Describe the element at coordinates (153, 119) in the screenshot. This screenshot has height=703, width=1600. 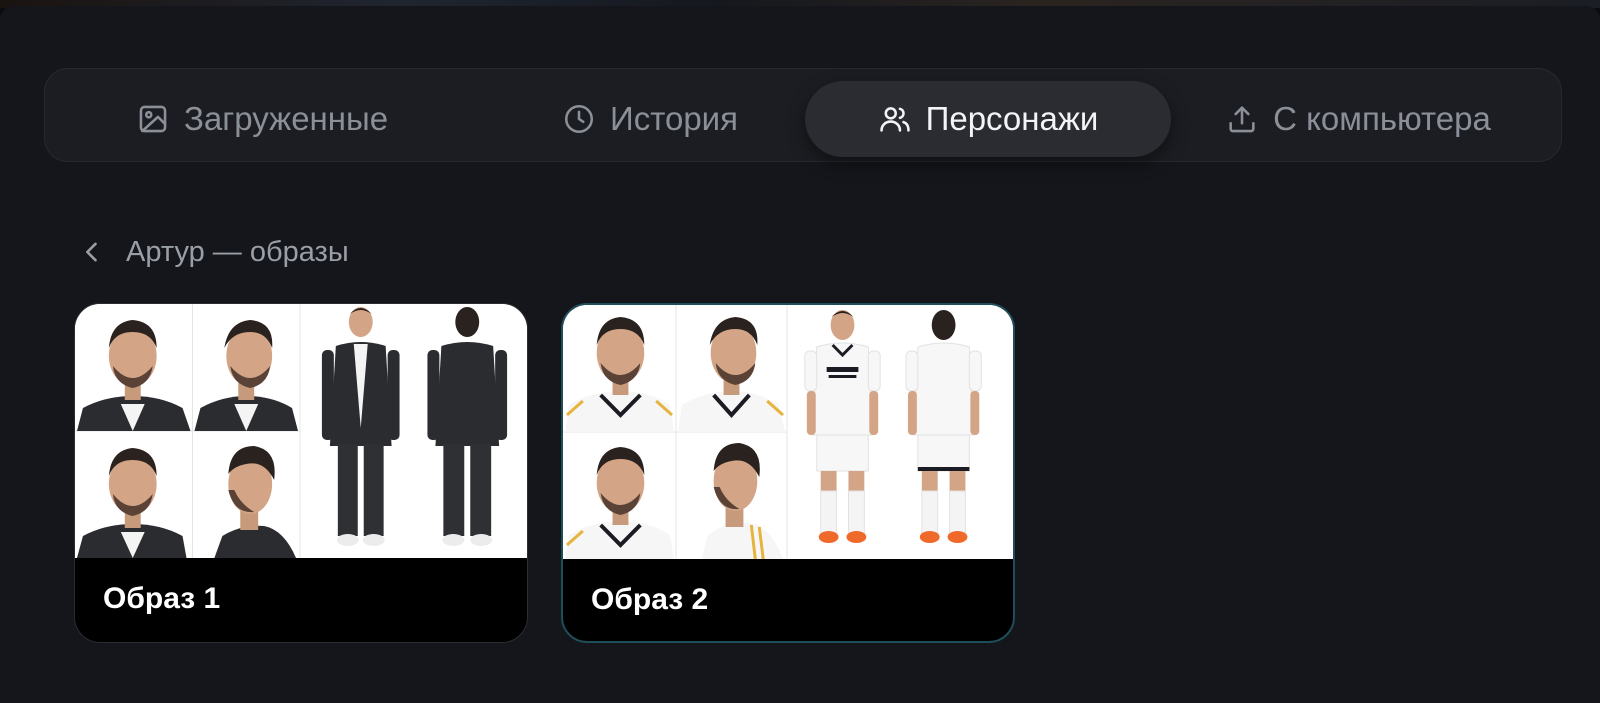
I see `image-icon` at that location.